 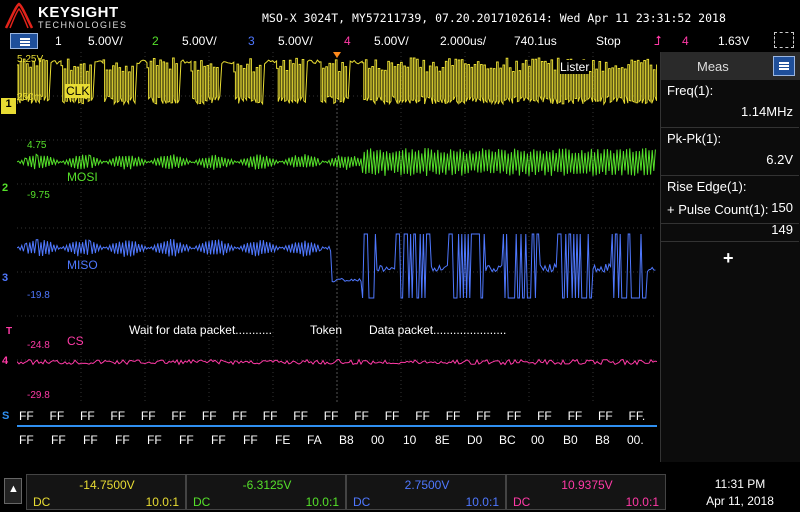 What do you see at coordinates (587, 485) in the screenshot?
I see `ch4-offset-value: 10.9375V` at bounding box center [587, 485].